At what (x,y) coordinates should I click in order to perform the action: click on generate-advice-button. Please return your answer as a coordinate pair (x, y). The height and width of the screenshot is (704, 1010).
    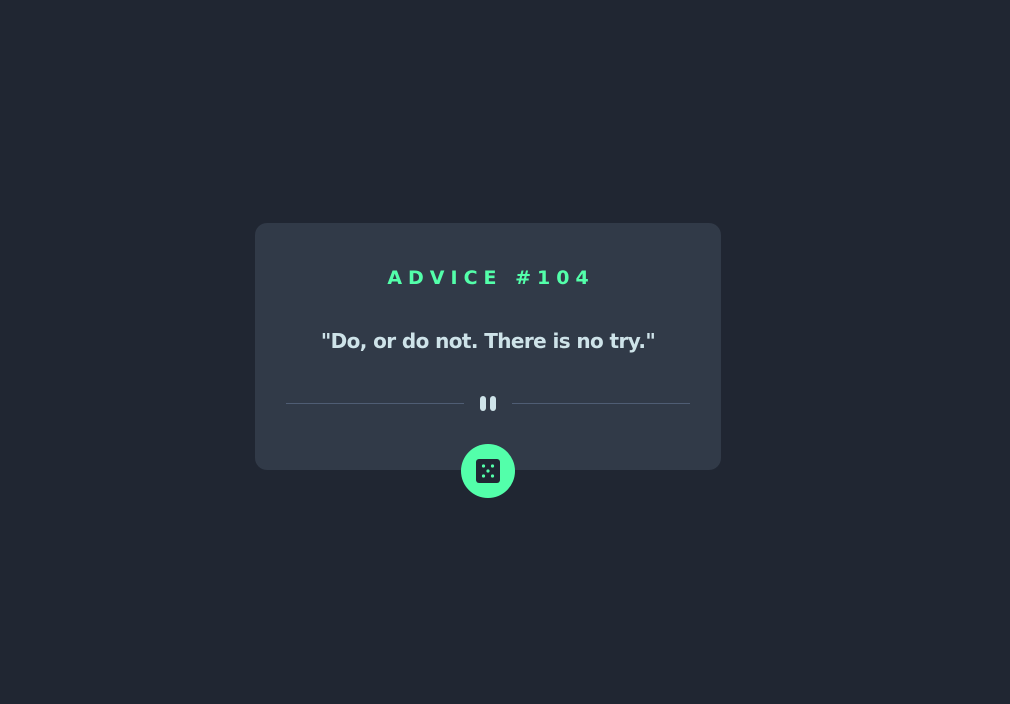
    Looking at the image, I should click on (488, 471).